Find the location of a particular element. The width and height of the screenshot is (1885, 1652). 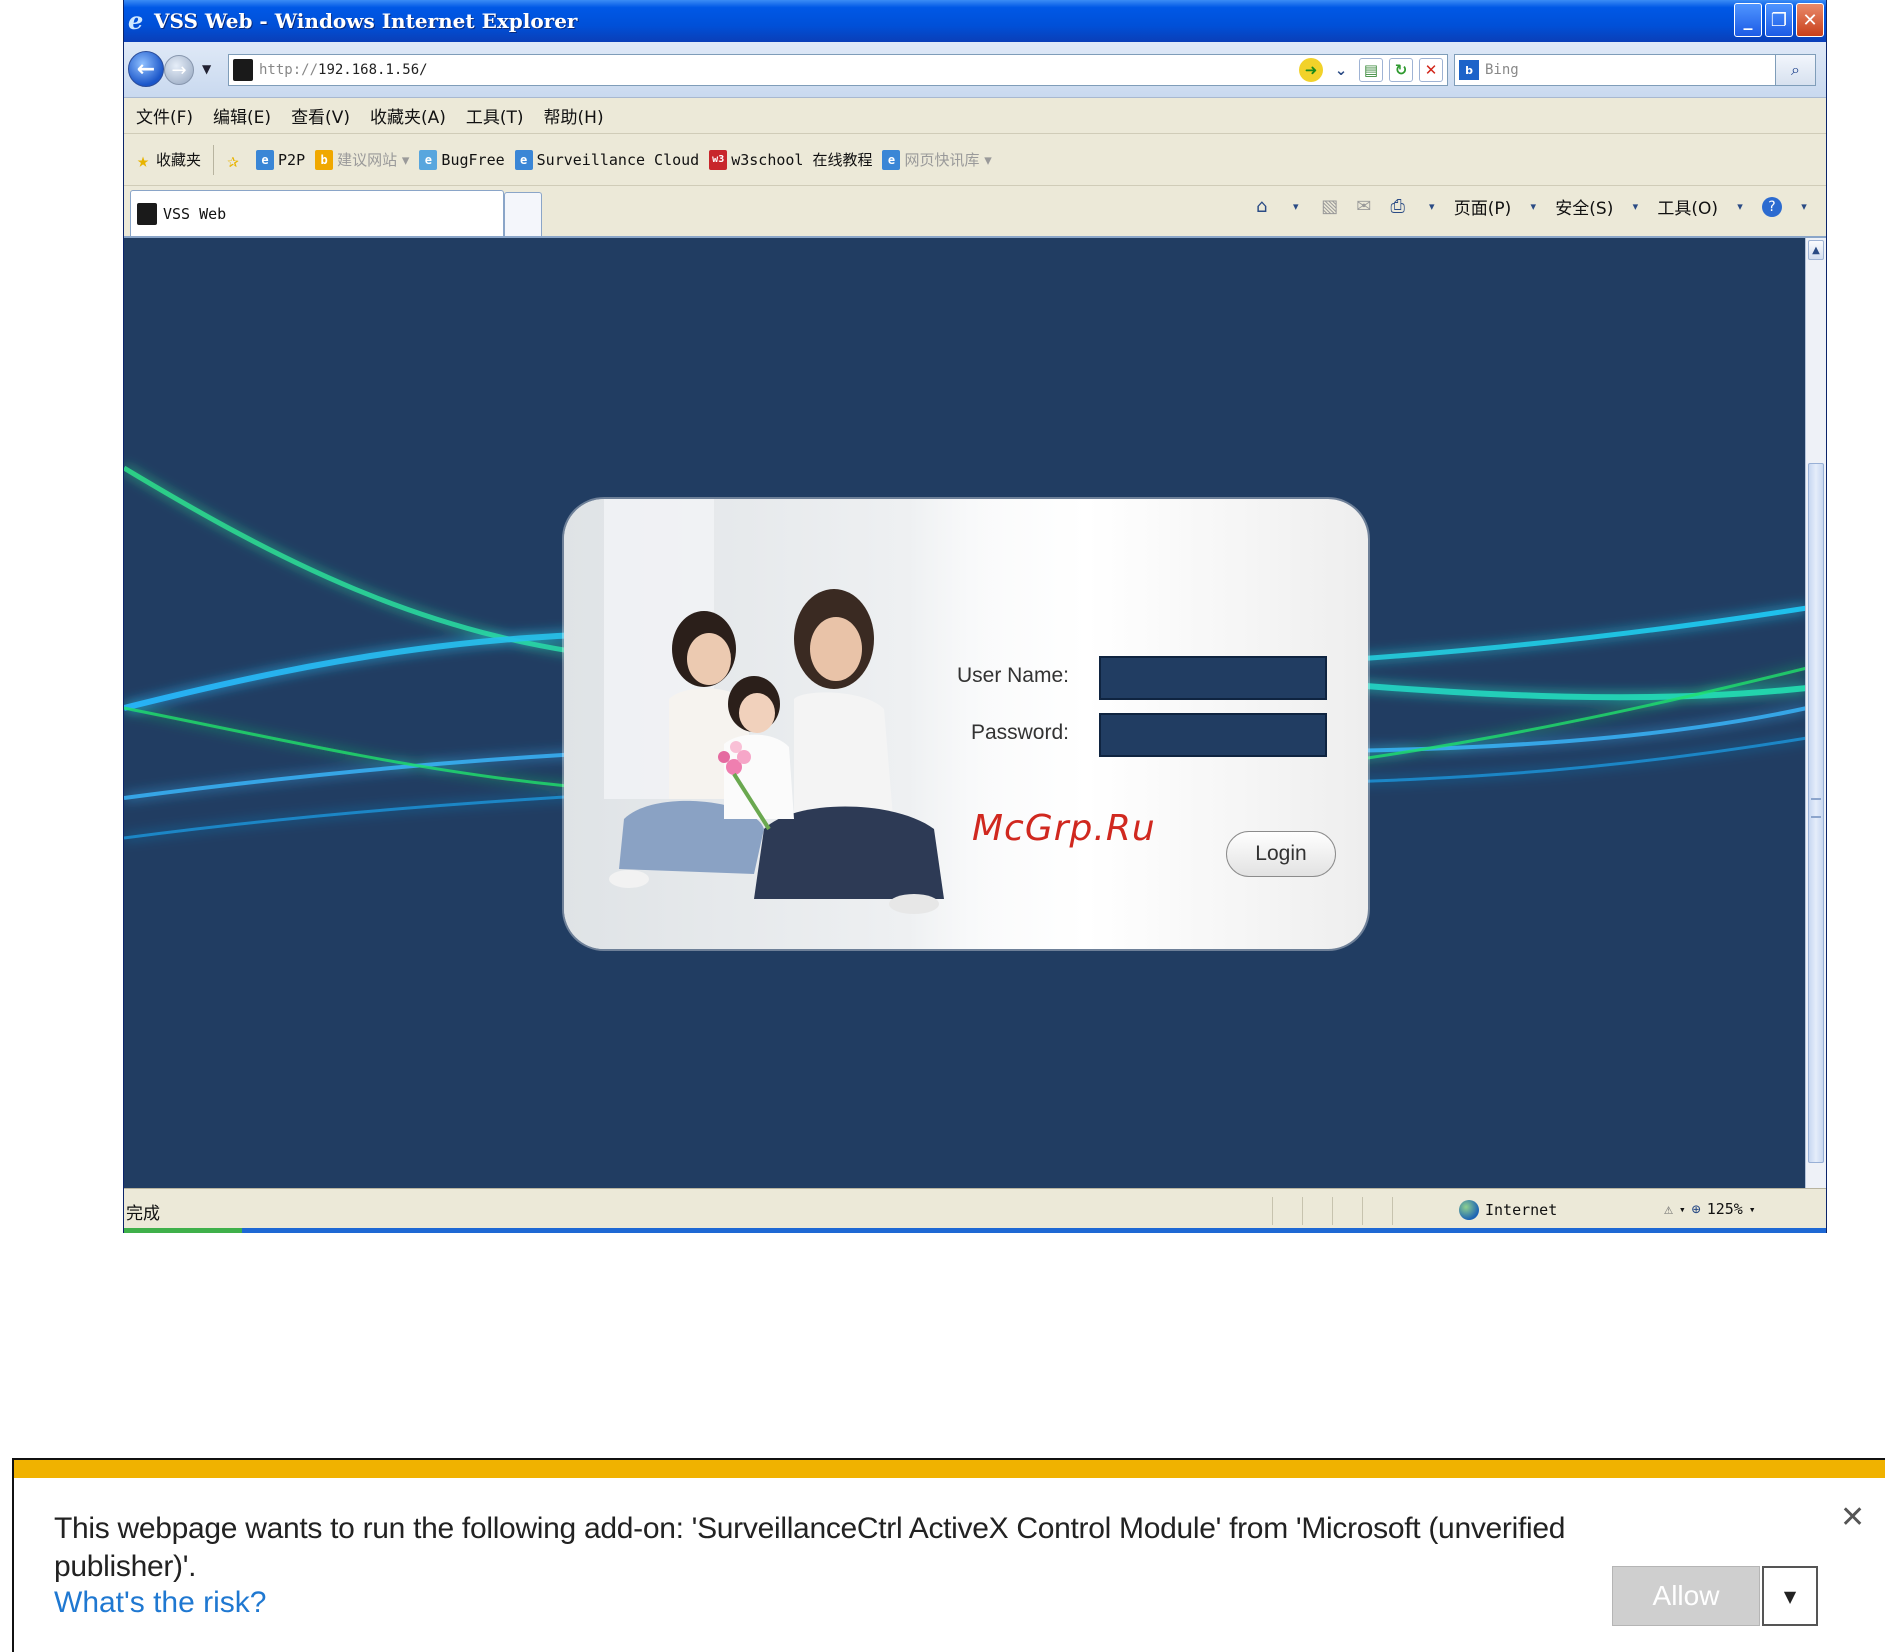

page-menu: 页面(P) is located at coordinates (1483, 206).